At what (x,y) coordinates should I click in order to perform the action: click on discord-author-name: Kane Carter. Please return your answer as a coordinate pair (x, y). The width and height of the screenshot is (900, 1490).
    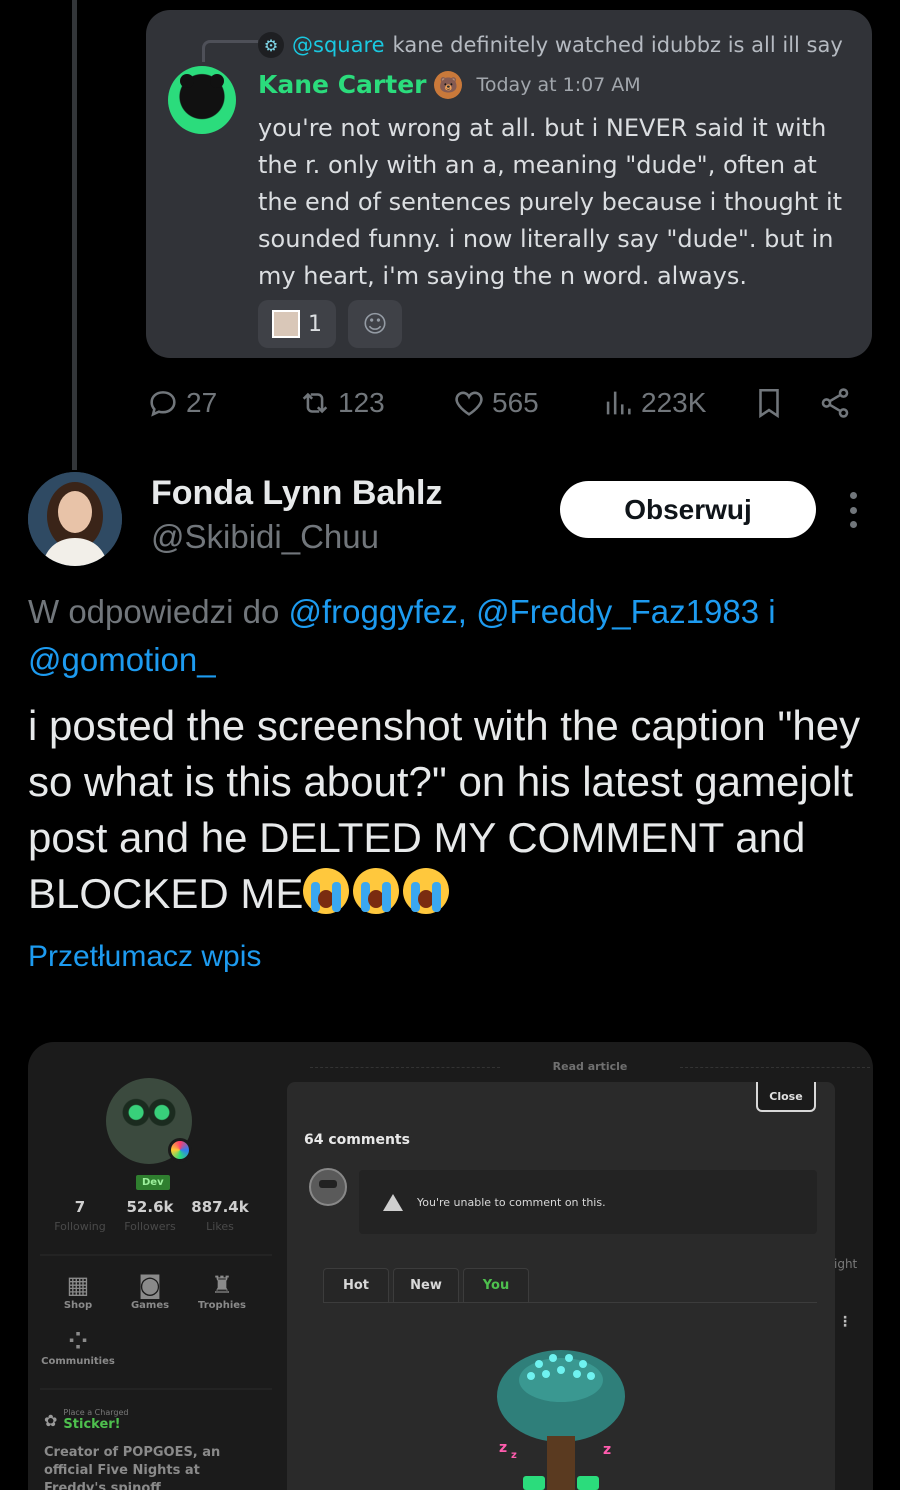
    Looking at the image, I should click on (342, 84).